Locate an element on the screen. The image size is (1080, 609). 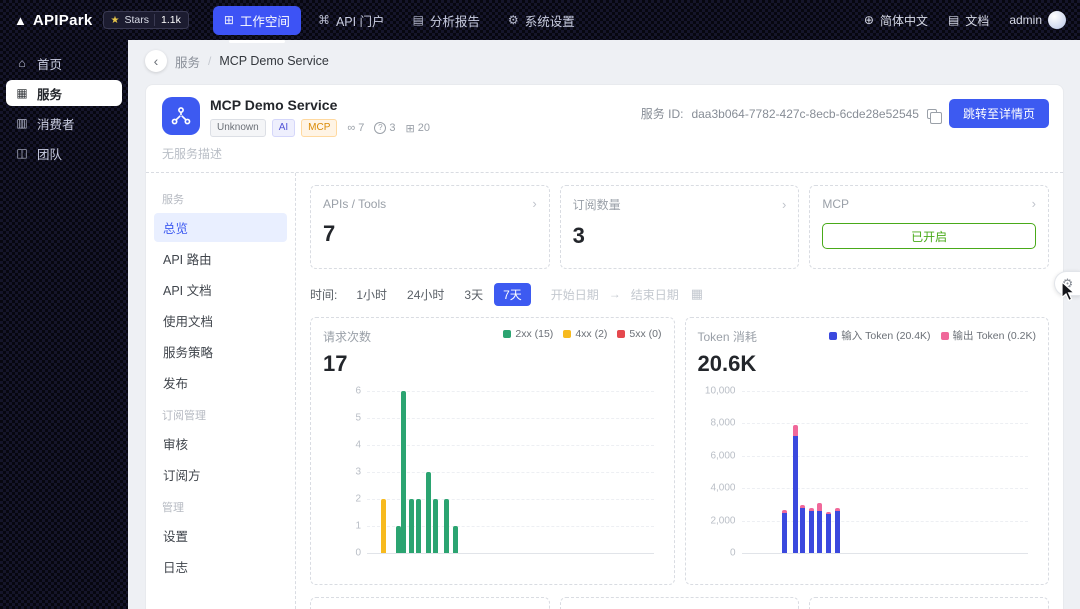
date-range-picker: 开始日期 → 结束日期 is located at coordinates (615, 294).